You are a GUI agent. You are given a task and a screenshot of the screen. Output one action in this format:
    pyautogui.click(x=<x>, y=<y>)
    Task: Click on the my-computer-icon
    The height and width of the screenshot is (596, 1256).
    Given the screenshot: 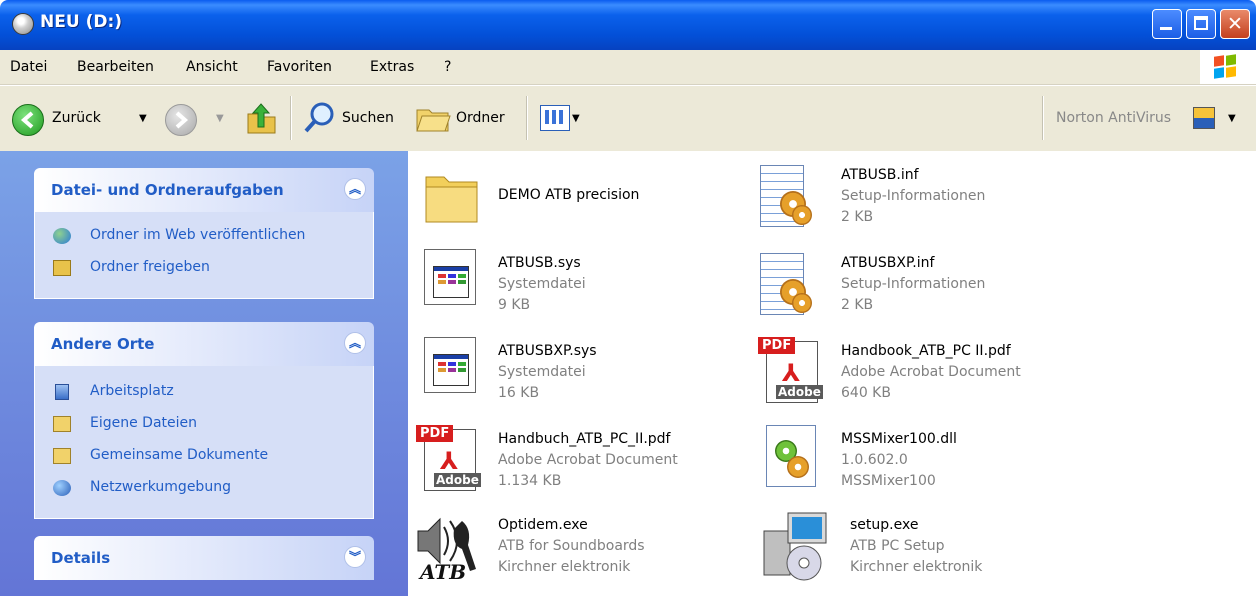 What is the action you would take?
    pyautogui.click(x=62, y=392)
    